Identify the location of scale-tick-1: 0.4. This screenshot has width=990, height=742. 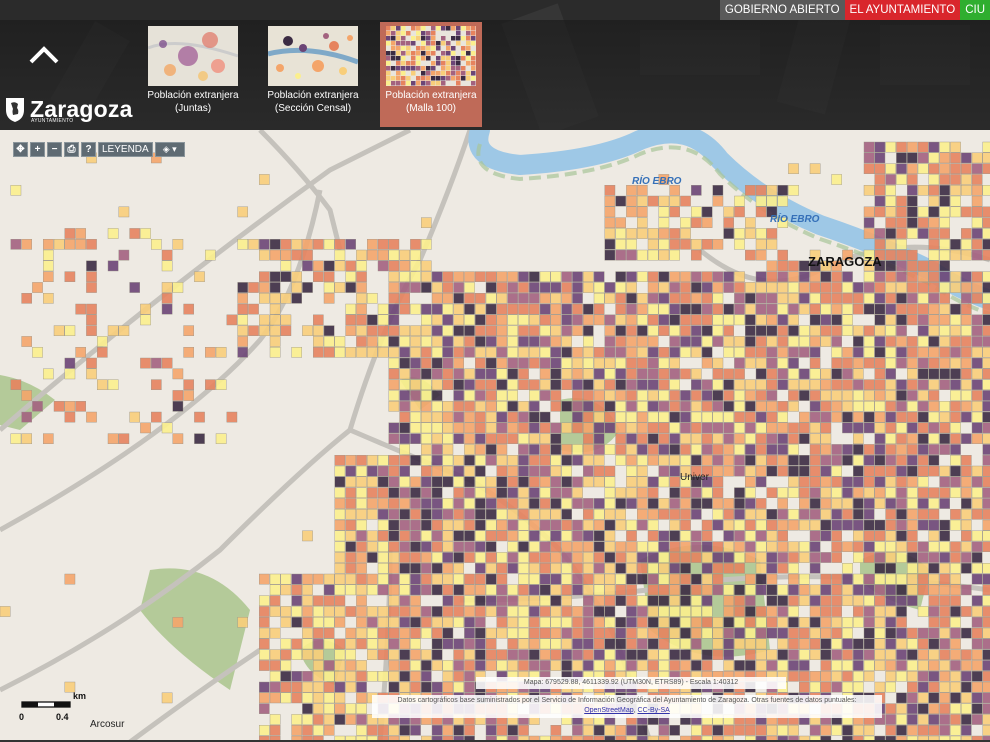
(62, 717).